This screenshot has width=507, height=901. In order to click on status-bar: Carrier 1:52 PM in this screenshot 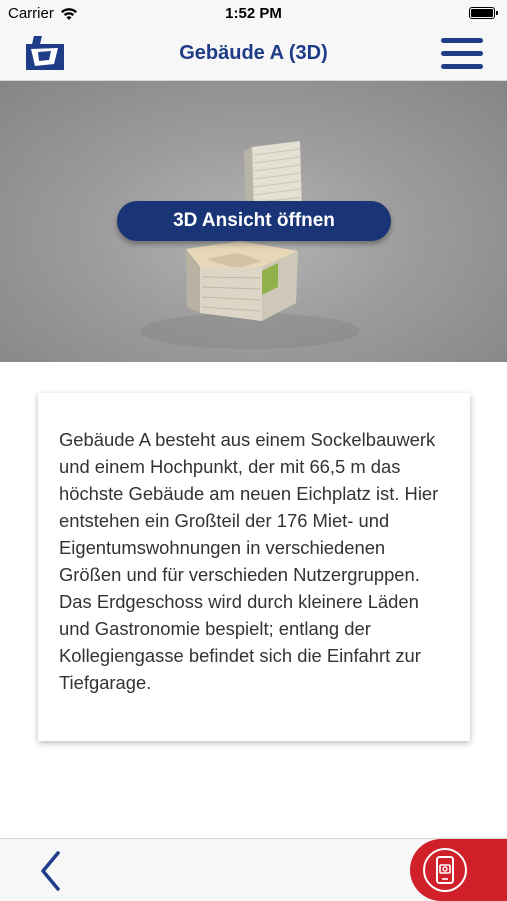, I will do `click(253, 14)`.